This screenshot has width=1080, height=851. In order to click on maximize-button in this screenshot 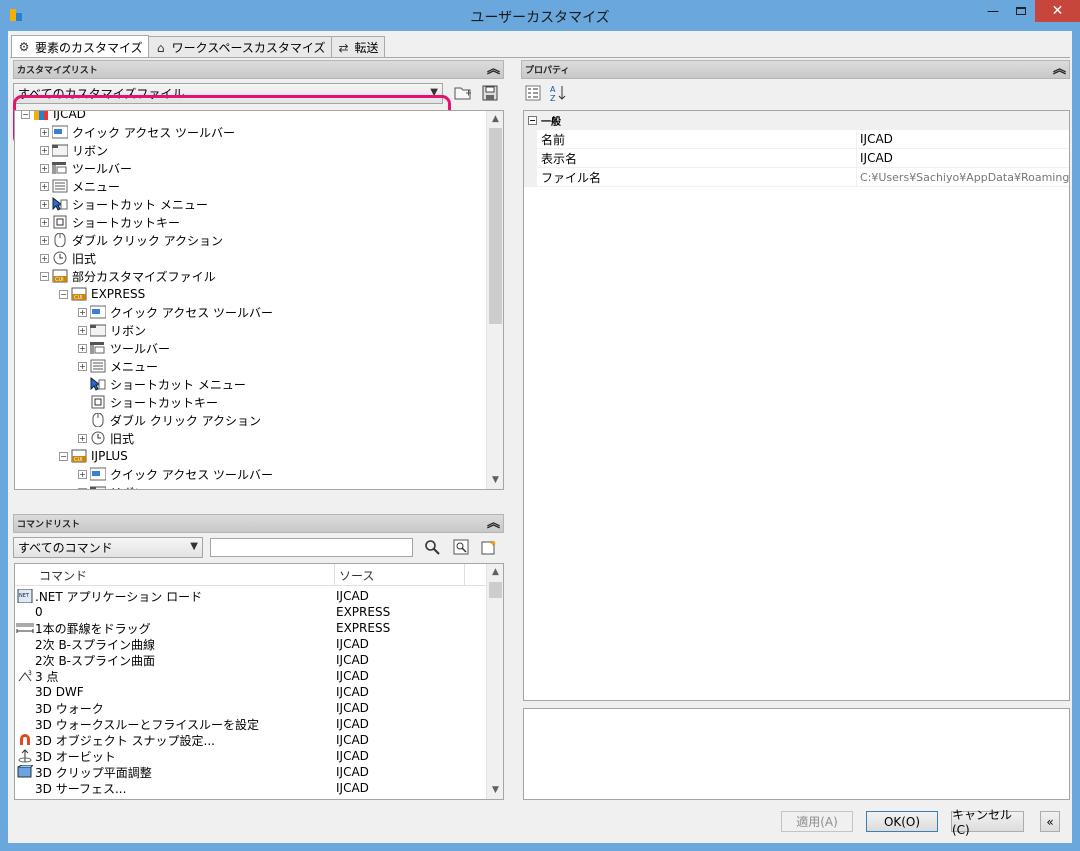, I will do `click(1021, 11)`.